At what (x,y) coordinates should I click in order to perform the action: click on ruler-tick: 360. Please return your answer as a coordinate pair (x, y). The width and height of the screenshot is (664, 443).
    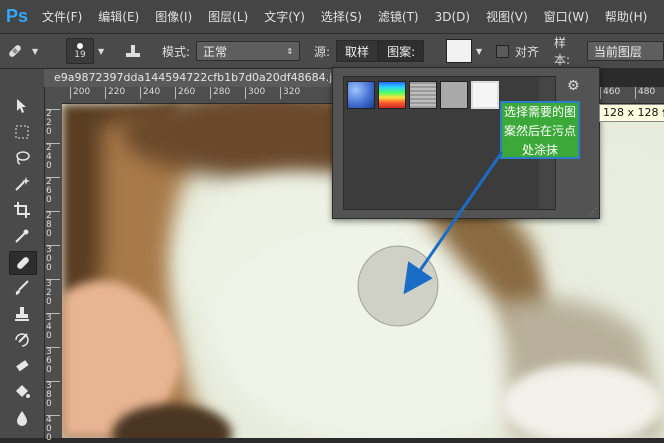
    Looking at the image, I should click on (53, 361).